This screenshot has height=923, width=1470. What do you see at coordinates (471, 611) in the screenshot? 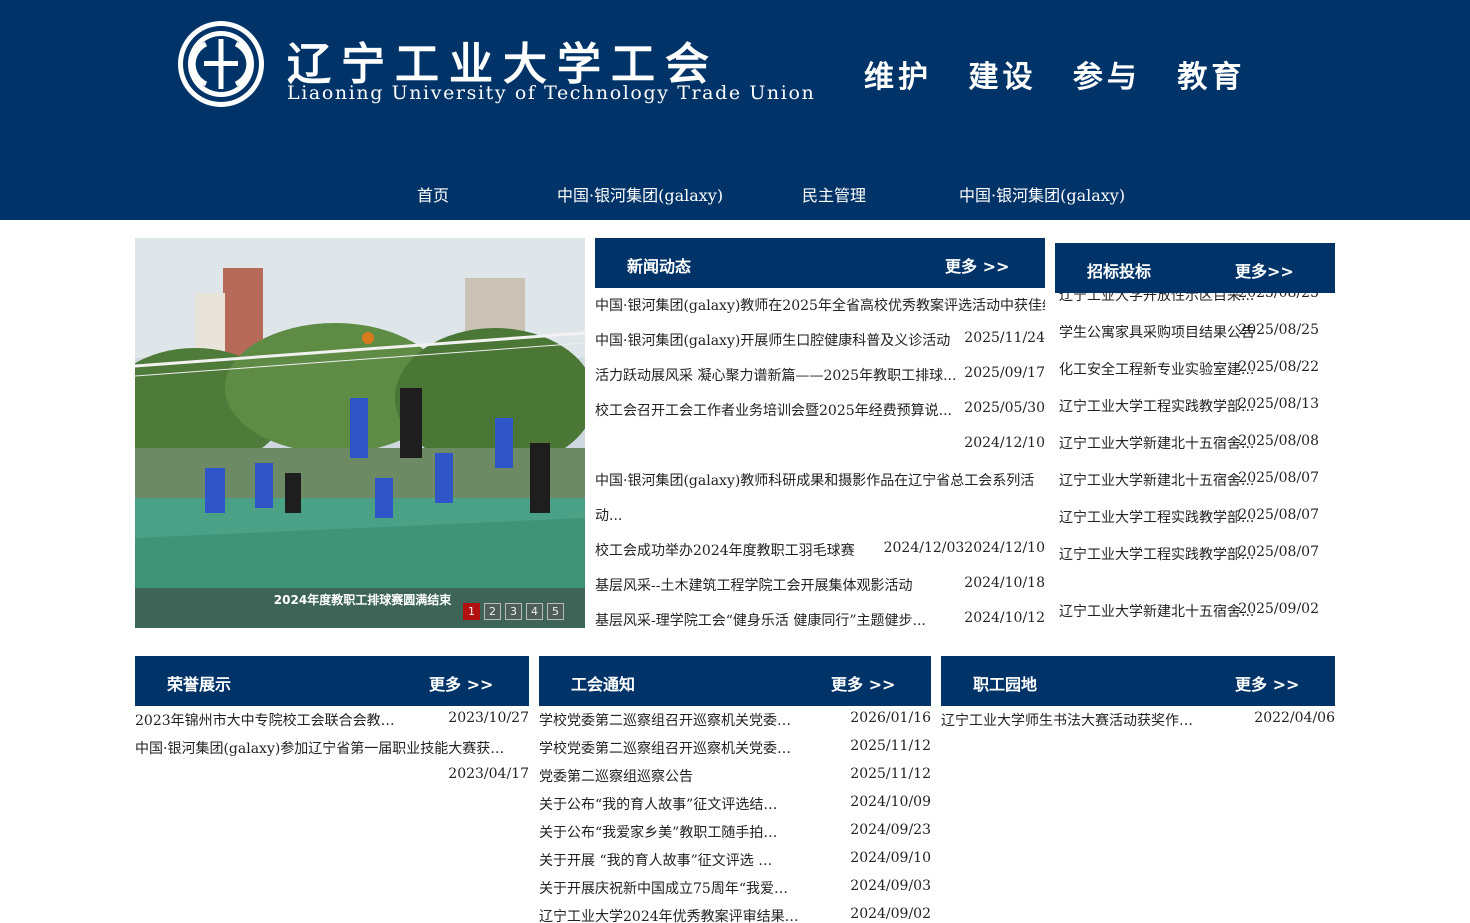
I see `slider-dot: 1` at bounding box center [471, 611].